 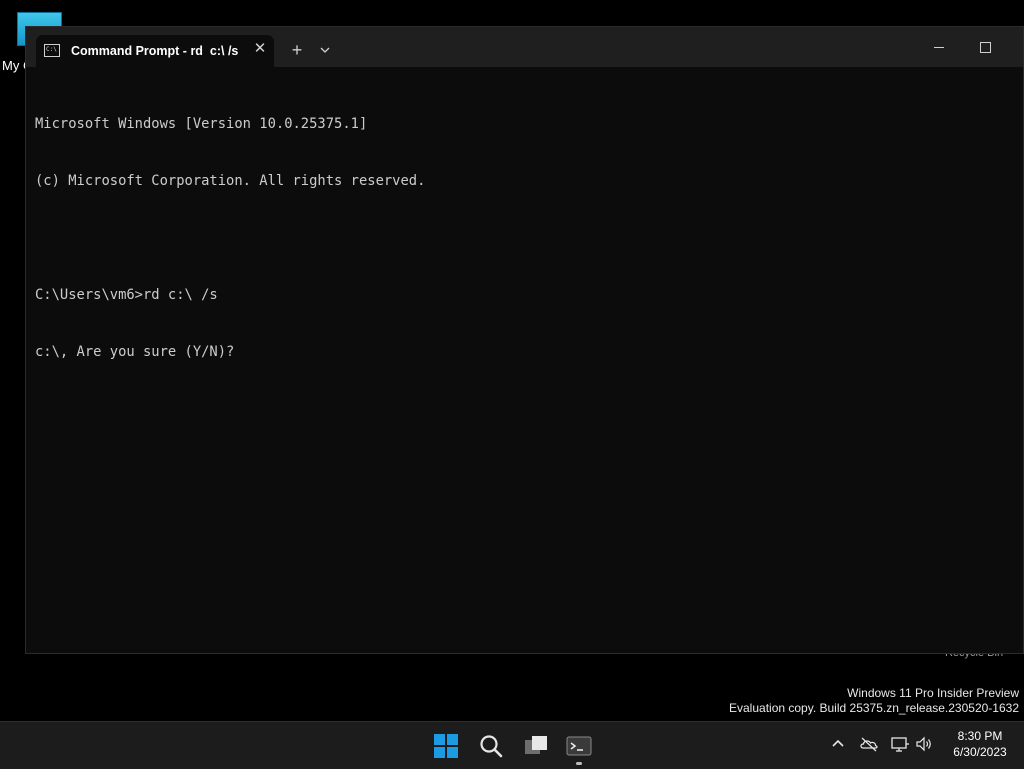 I want to click on taskbar: 8:30 PM 6/30/2023, so click(x=512, y=745).